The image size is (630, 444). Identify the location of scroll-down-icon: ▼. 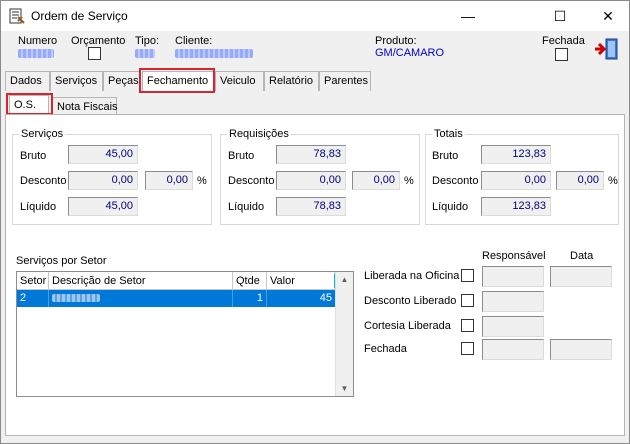
(344, 388).